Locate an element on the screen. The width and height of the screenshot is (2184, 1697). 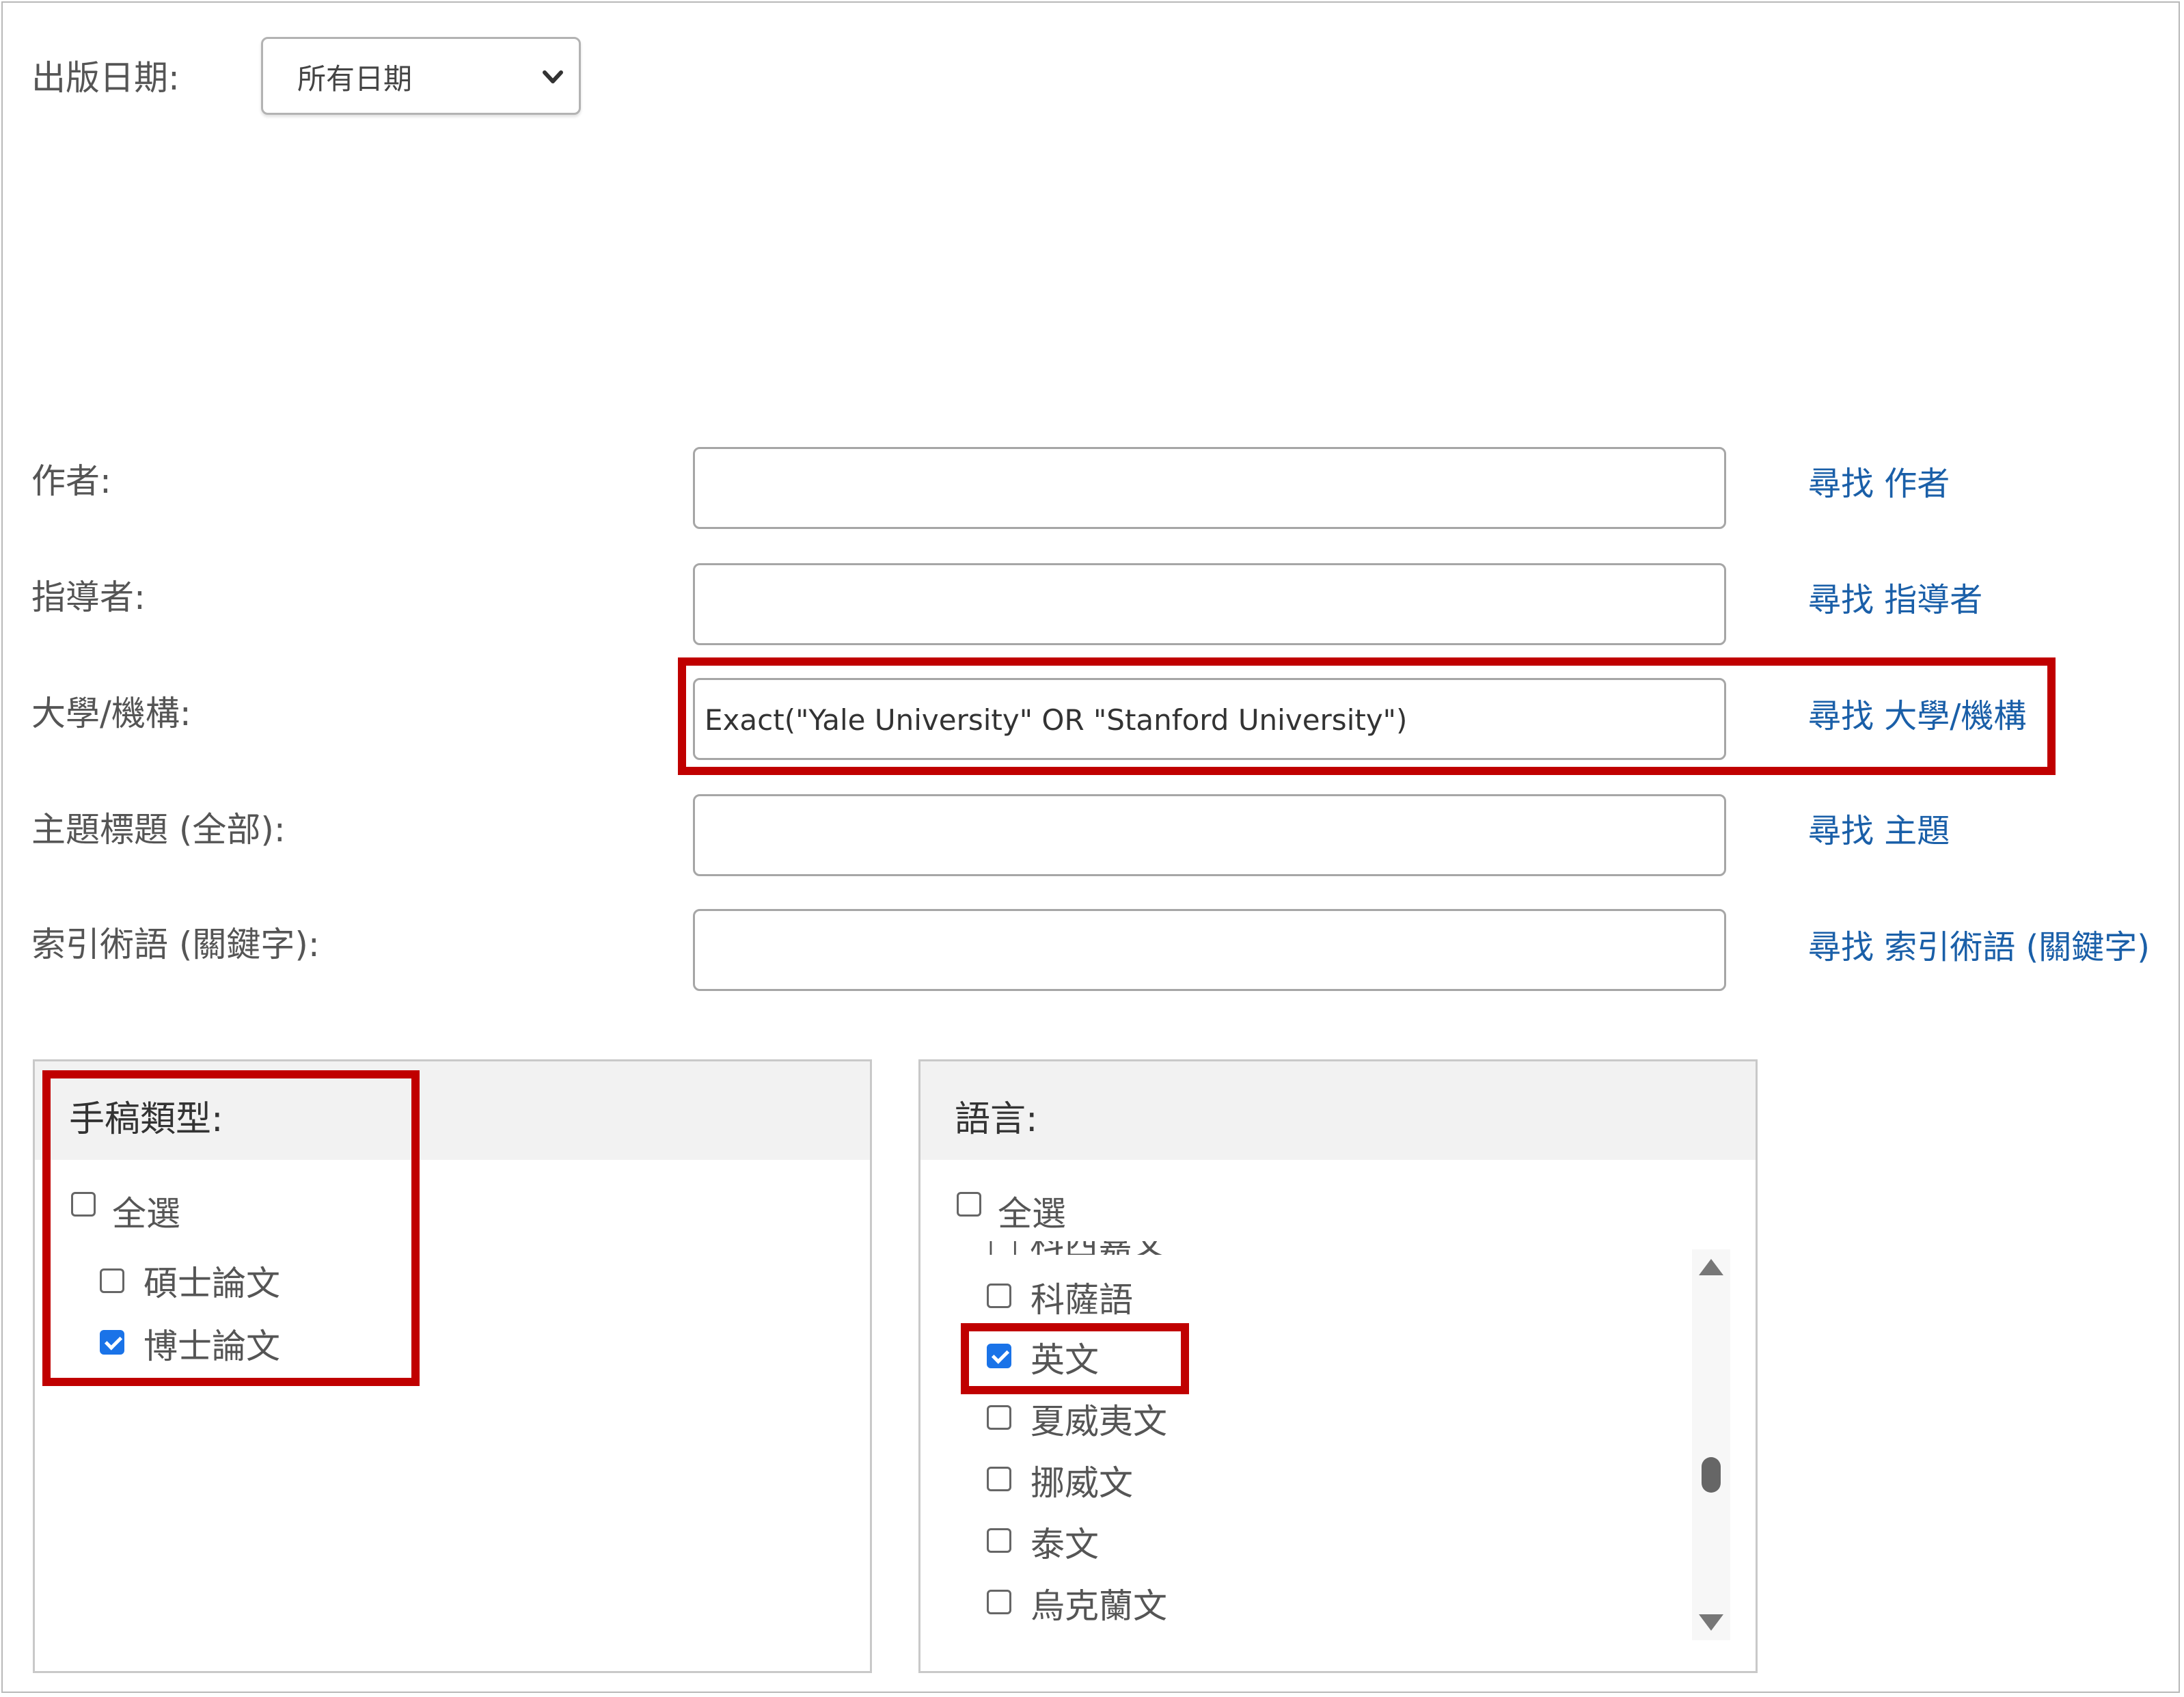
index-terms-input is located at coordinates (1209, 950).